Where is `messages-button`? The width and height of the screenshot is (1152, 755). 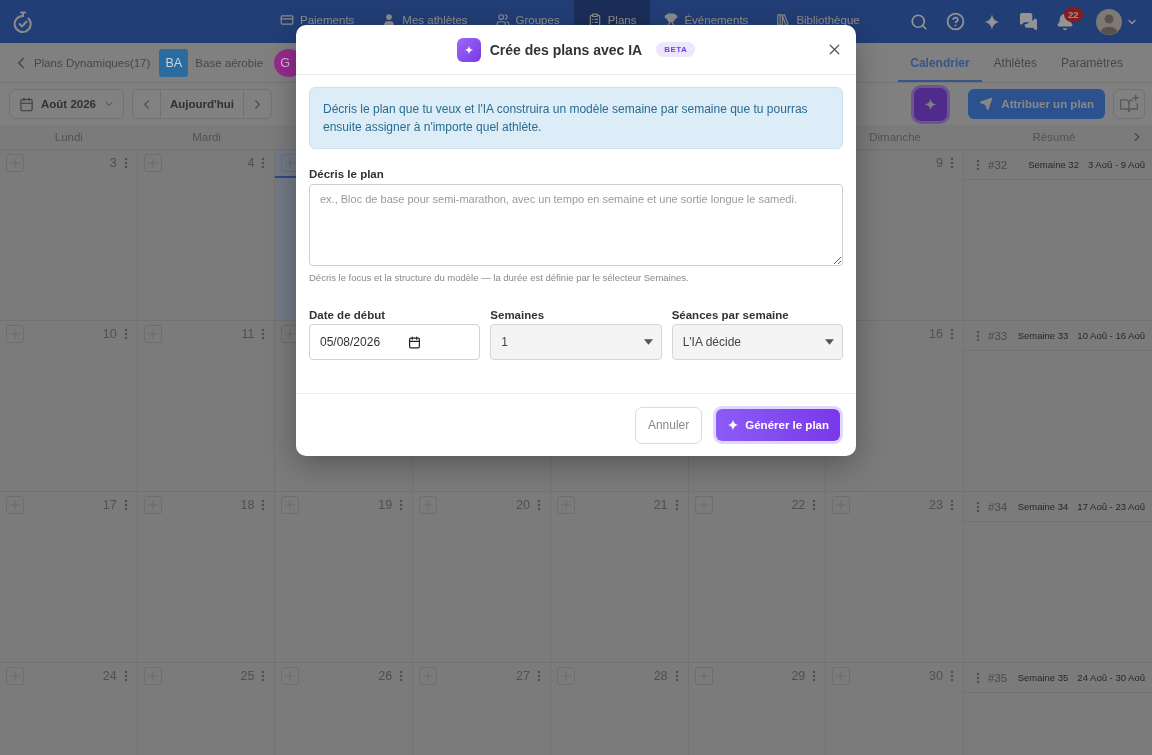 messages-button is located at coordinates (1028, 21).